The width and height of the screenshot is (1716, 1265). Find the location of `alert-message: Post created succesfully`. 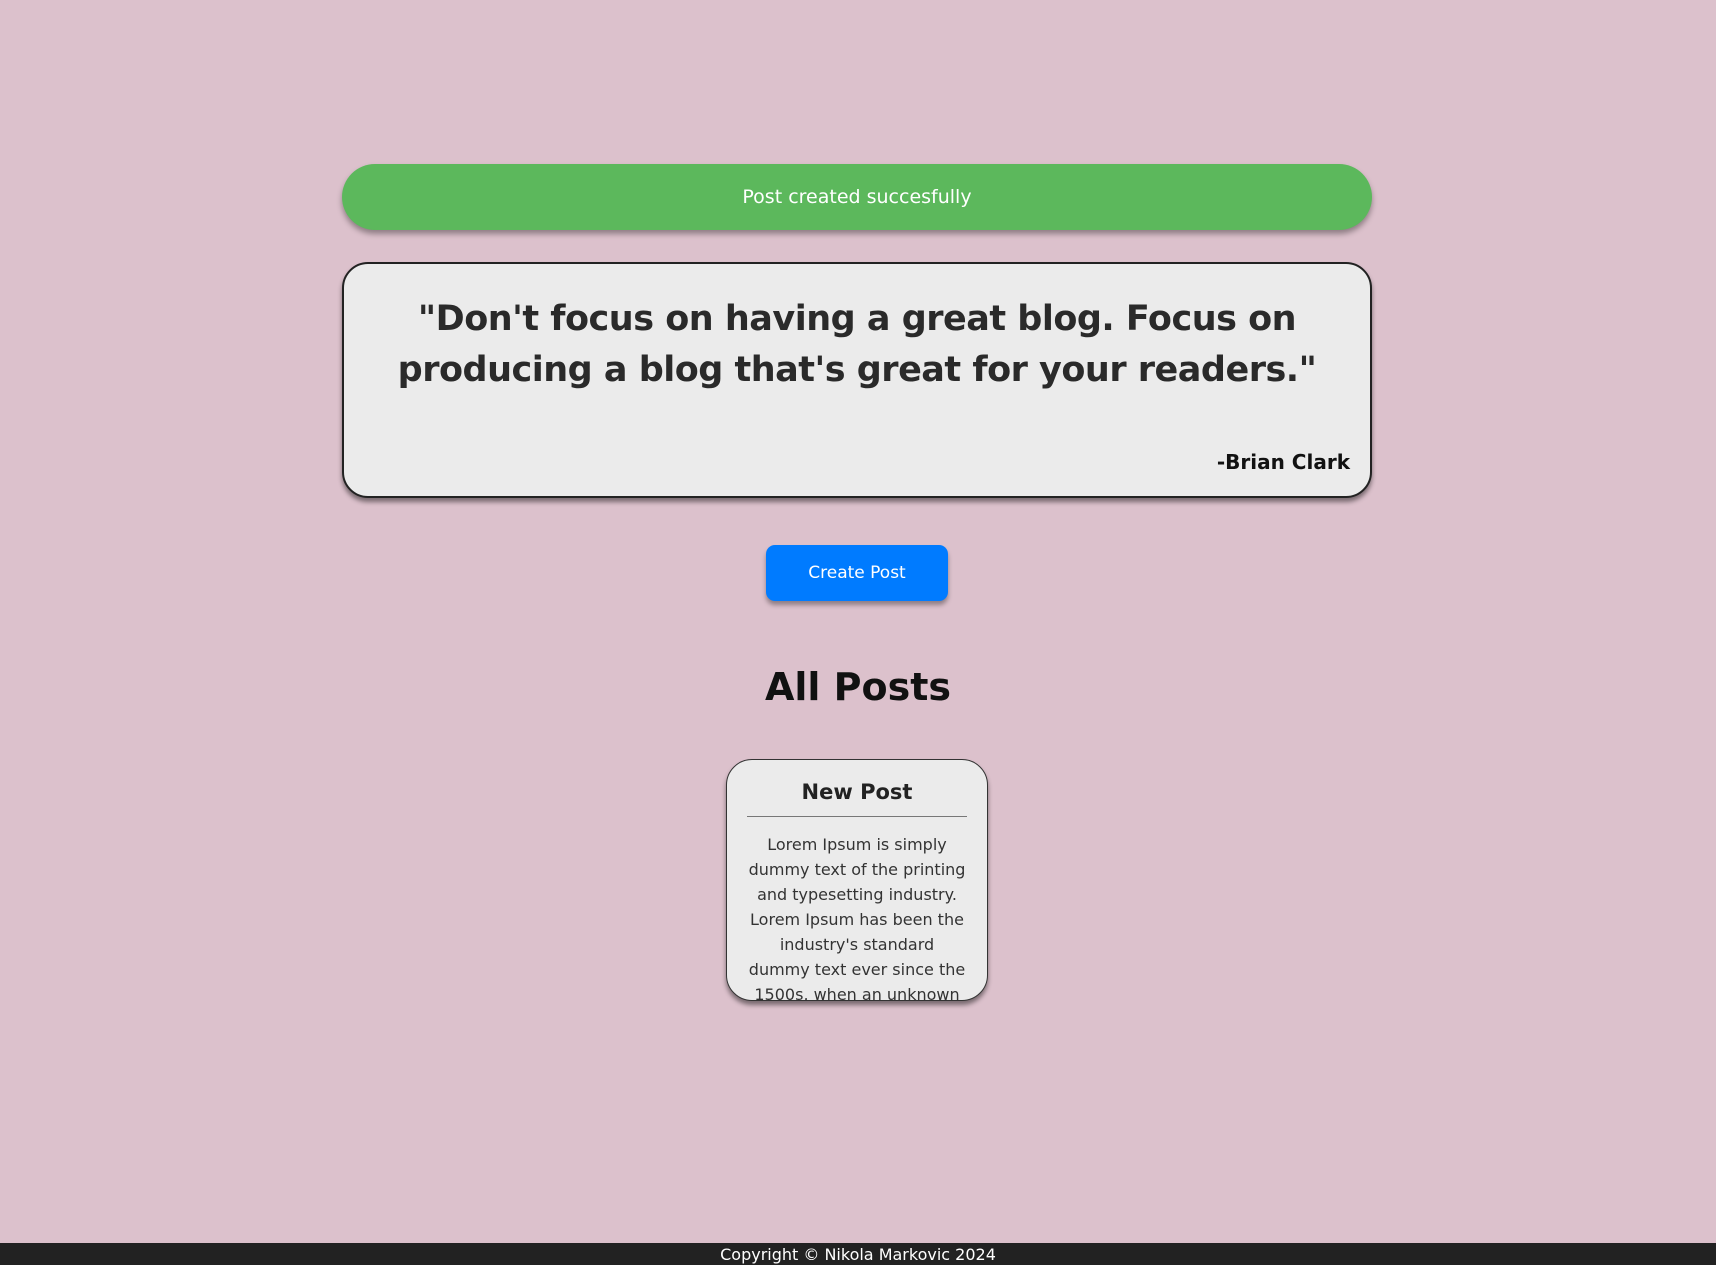

alert-message: Post created succesfully is located at coordinates (857, 197).